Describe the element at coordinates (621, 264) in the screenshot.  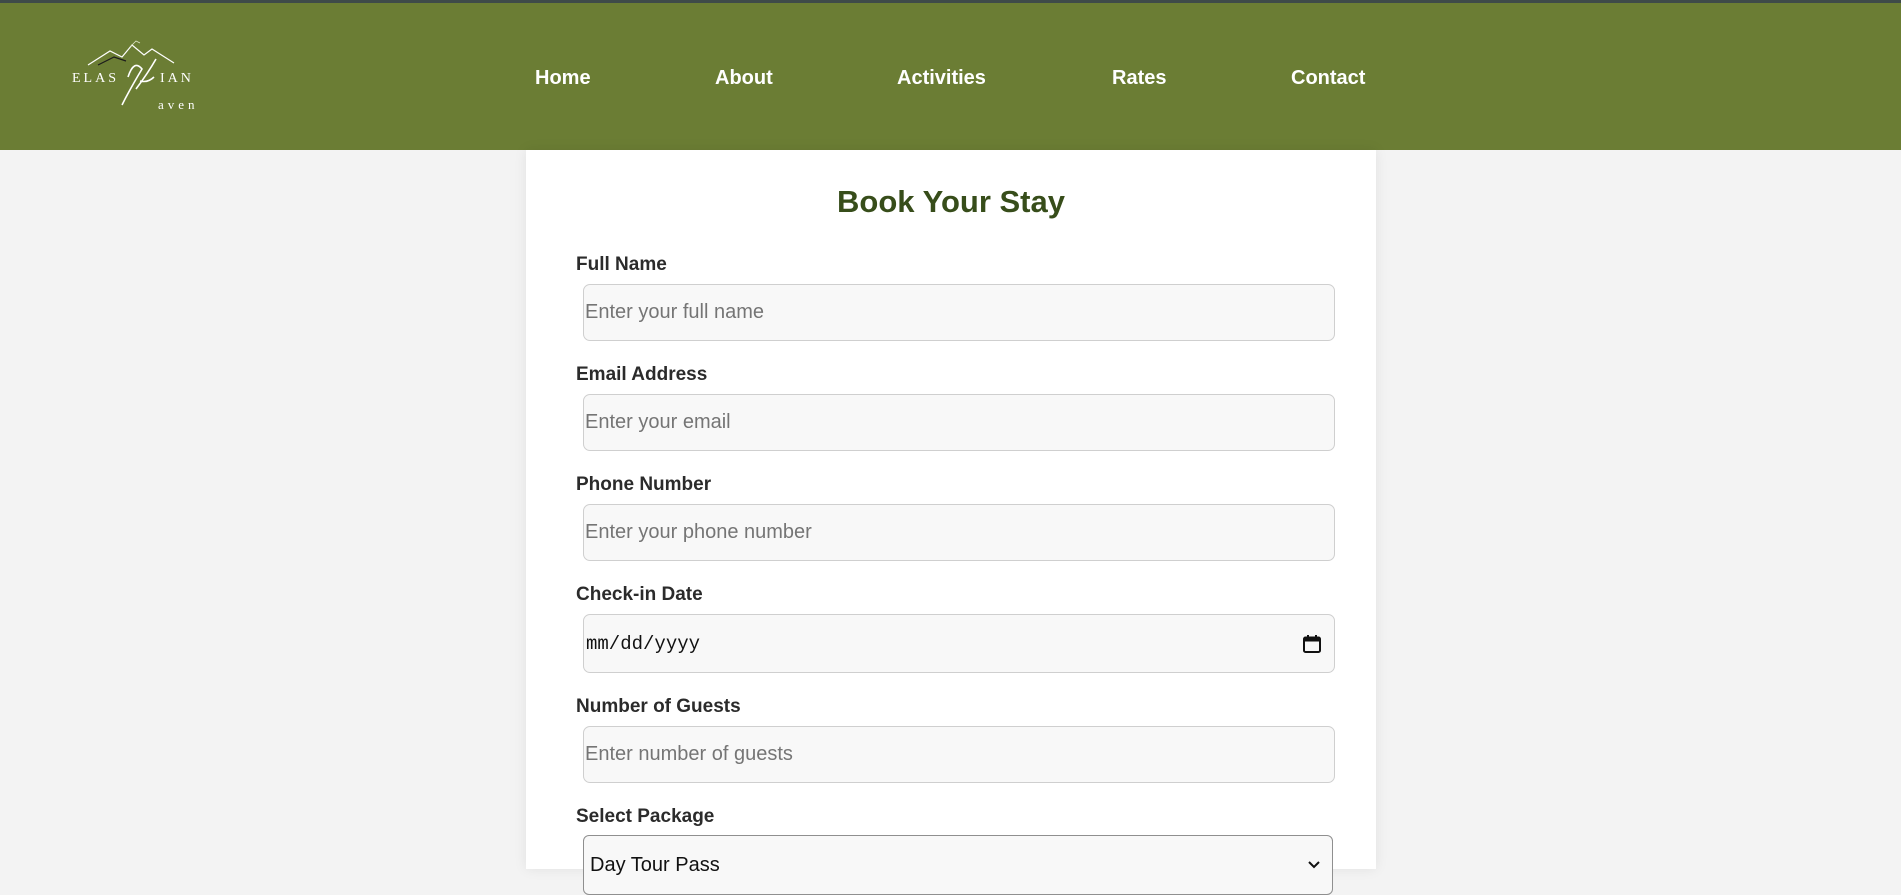
I see `full-name-label: Full Name` at that location.